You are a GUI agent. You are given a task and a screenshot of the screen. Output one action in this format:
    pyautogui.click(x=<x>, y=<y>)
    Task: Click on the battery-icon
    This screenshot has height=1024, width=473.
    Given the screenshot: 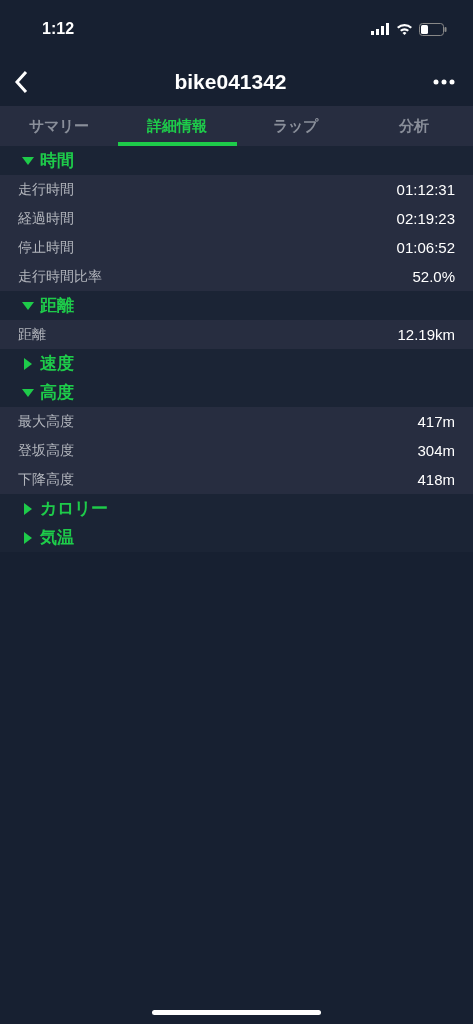 What is the action you would take?
    pyautogui.click(x=433, y=29)
    